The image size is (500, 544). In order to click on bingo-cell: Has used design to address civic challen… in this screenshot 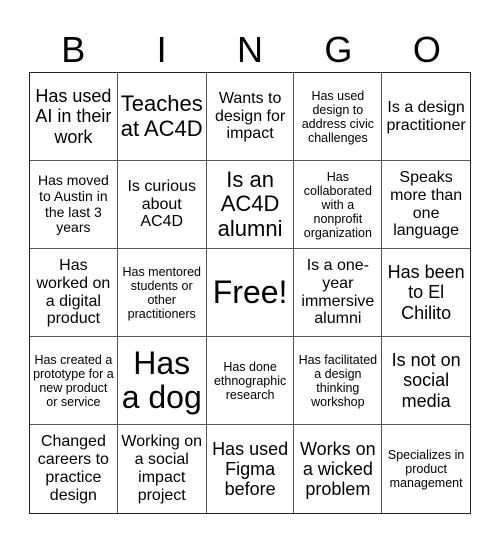, I will do `click(338, 117)`.